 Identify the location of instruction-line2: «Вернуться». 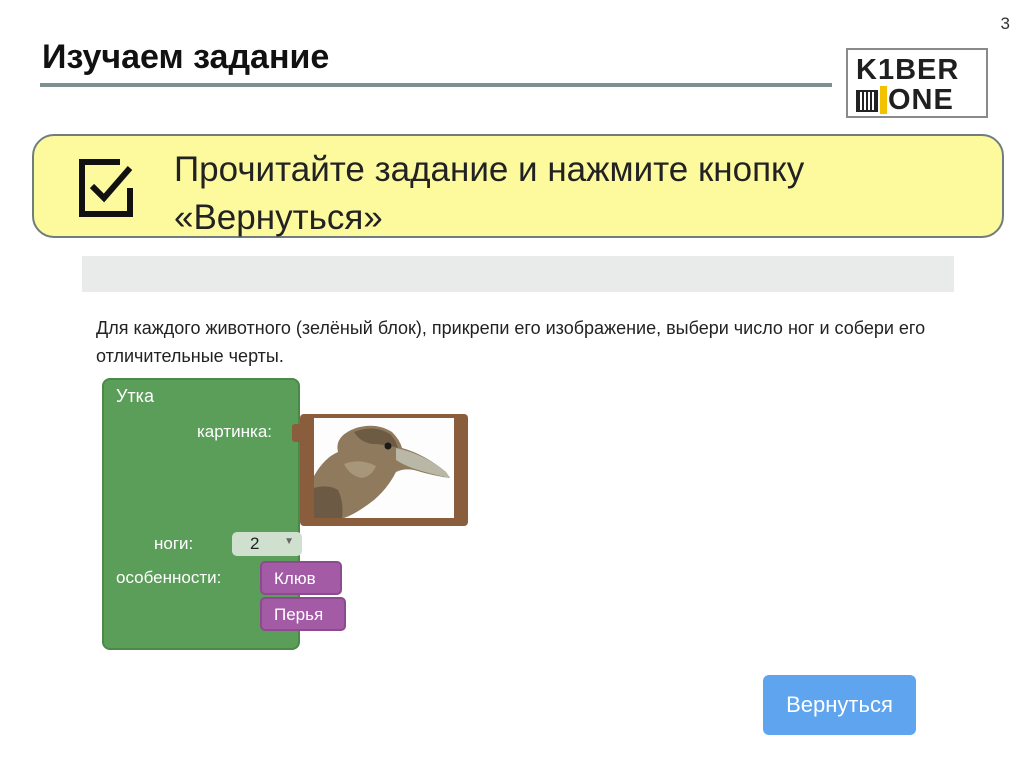
(278, 217).